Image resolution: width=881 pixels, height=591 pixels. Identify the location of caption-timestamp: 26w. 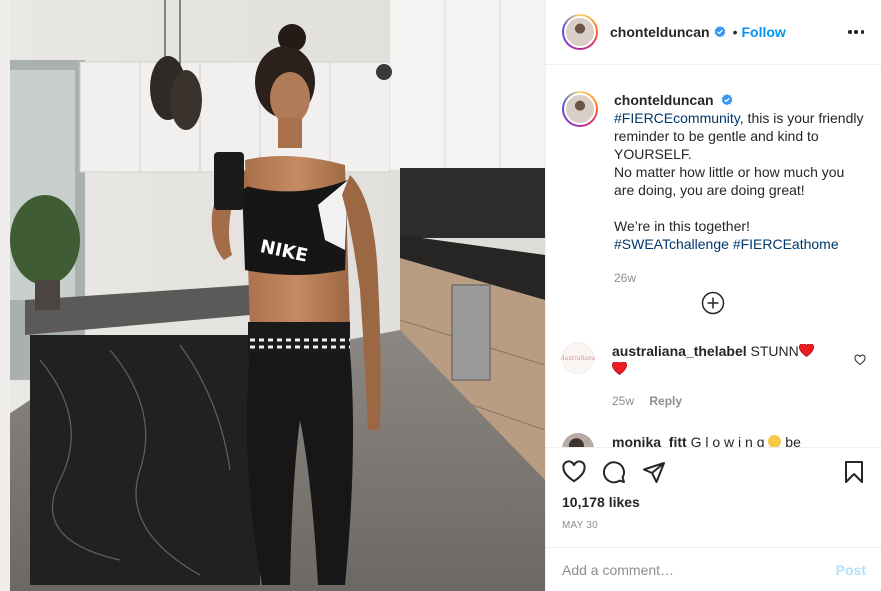
(739, 278).